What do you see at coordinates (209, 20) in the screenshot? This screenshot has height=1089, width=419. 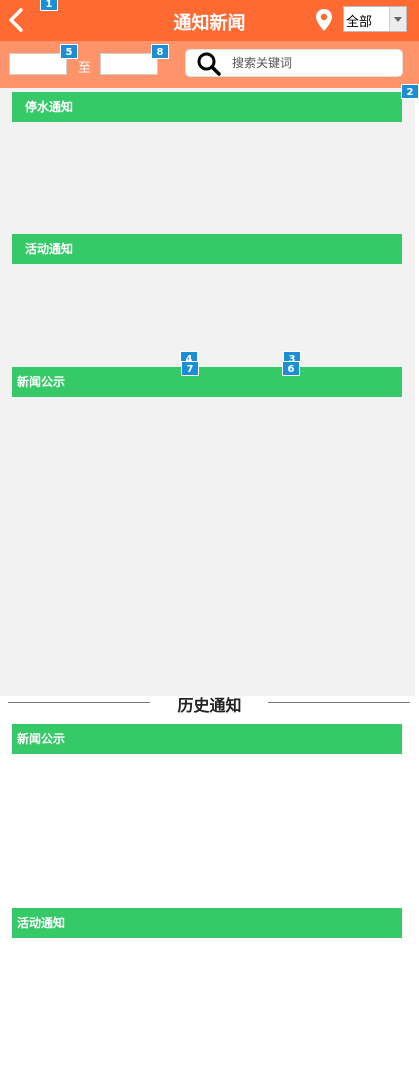 I see `app-header: 通知新闻 全部` at bounding box center [209, 20].